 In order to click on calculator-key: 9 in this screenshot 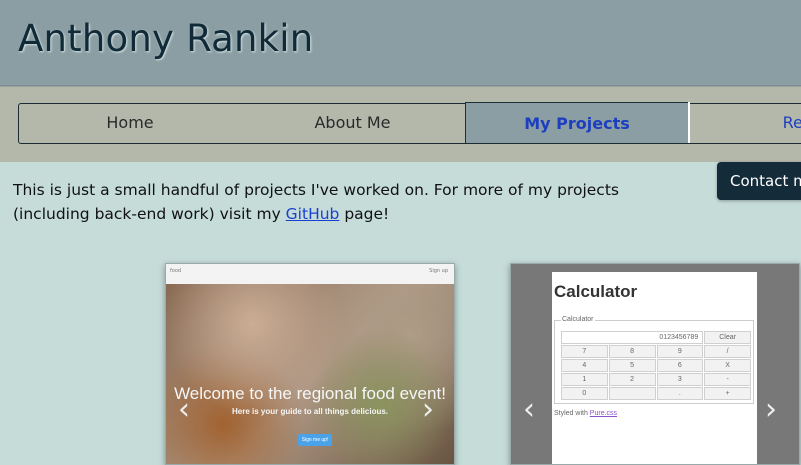, I will do `click(680, 351)`.